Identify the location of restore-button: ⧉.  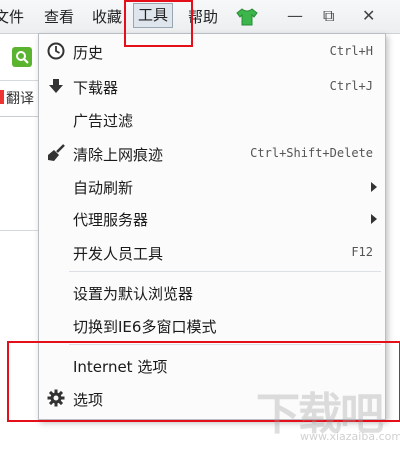
(328, 16).